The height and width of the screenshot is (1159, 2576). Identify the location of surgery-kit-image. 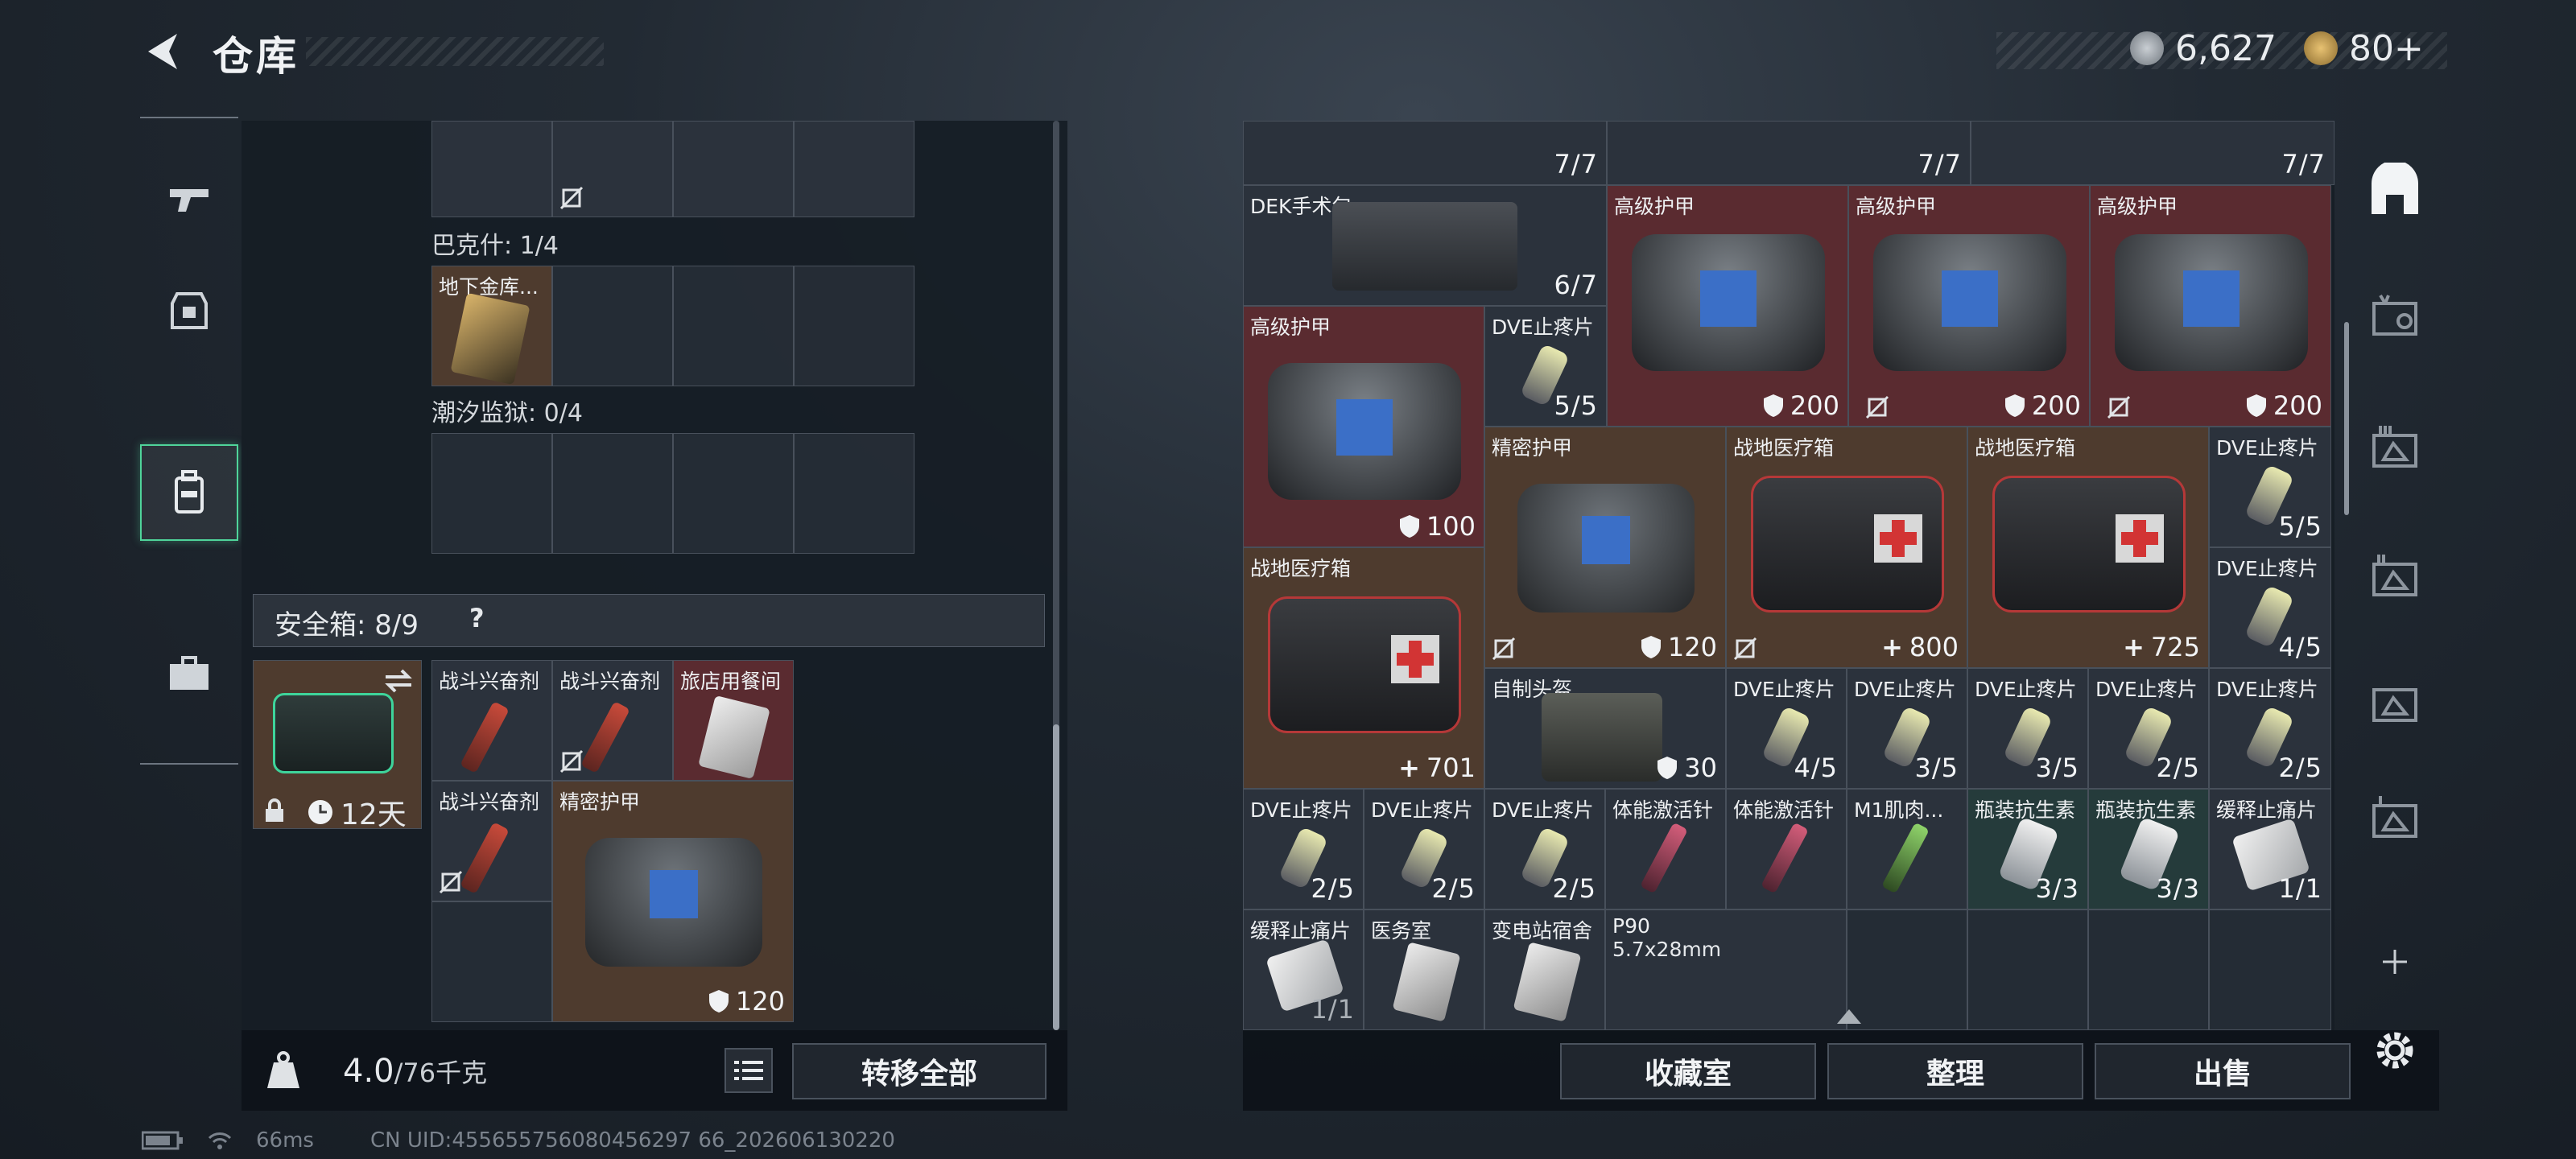
(1424, 246).